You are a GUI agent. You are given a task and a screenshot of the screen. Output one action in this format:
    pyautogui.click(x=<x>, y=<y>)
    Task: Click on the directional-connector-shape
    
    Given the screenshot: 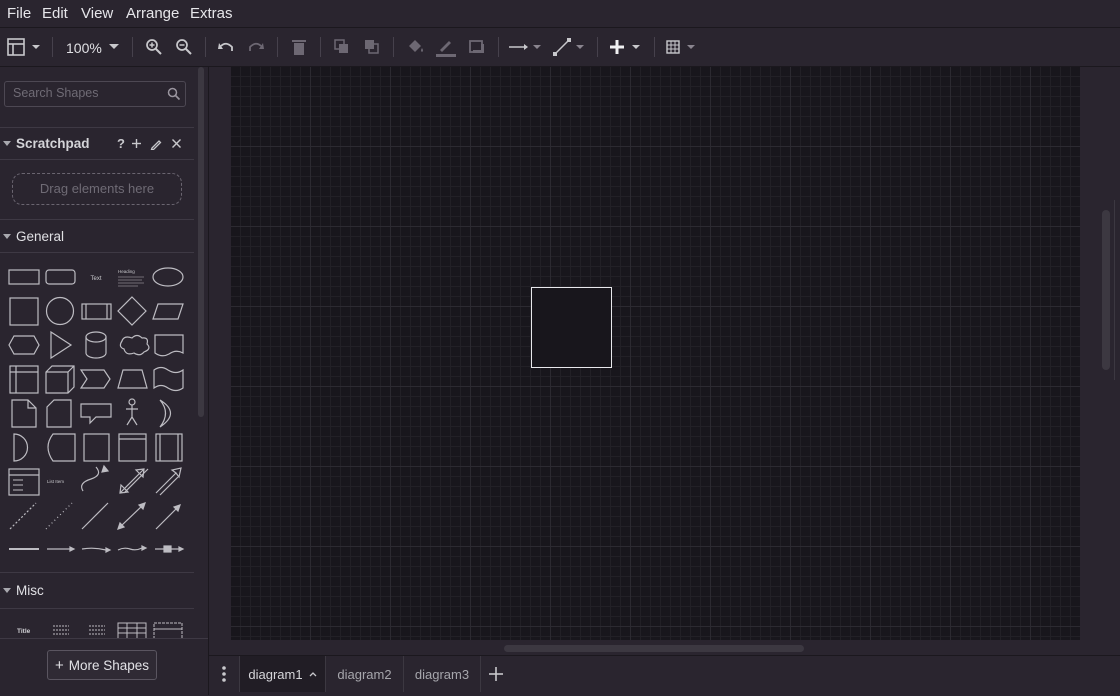 What is the action you would take?
    pyautogui.click(x=166, y=518)
    